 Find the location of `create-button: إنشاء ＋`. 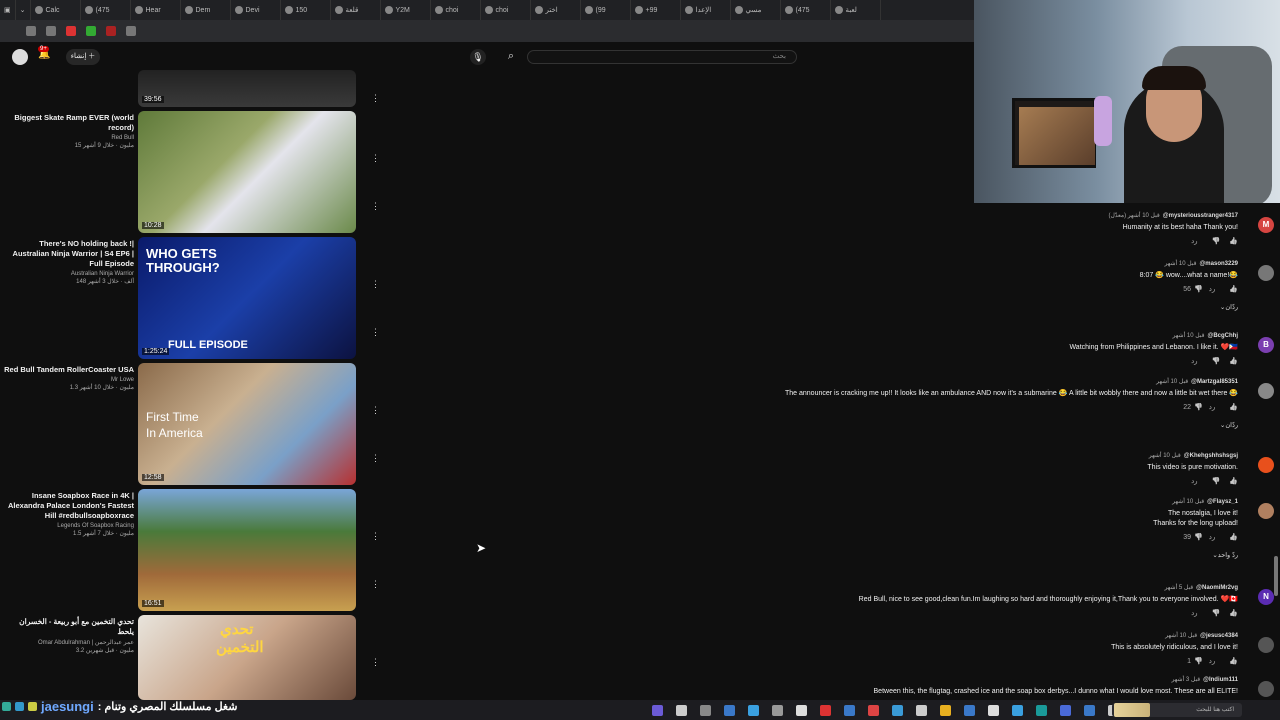

create-button: إنشاء ＋ is located at coordinates (83, 57).